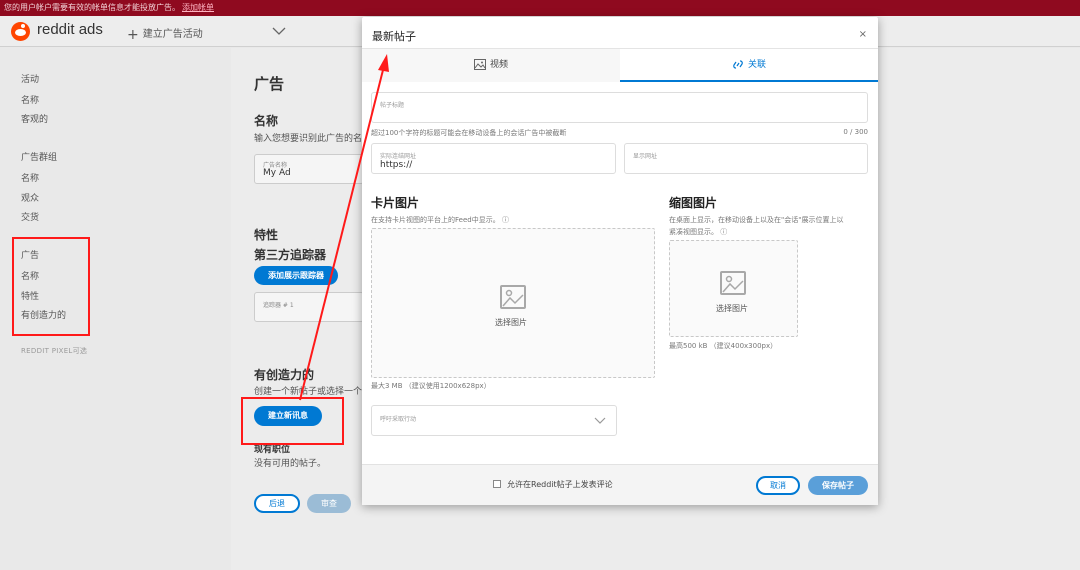 This screenshot has height=570, width=1080. What do you see at coordinates (838, 485) in the screenshot?
I see `save-post-button: 保存帖子` at bounding box center [838, 485].